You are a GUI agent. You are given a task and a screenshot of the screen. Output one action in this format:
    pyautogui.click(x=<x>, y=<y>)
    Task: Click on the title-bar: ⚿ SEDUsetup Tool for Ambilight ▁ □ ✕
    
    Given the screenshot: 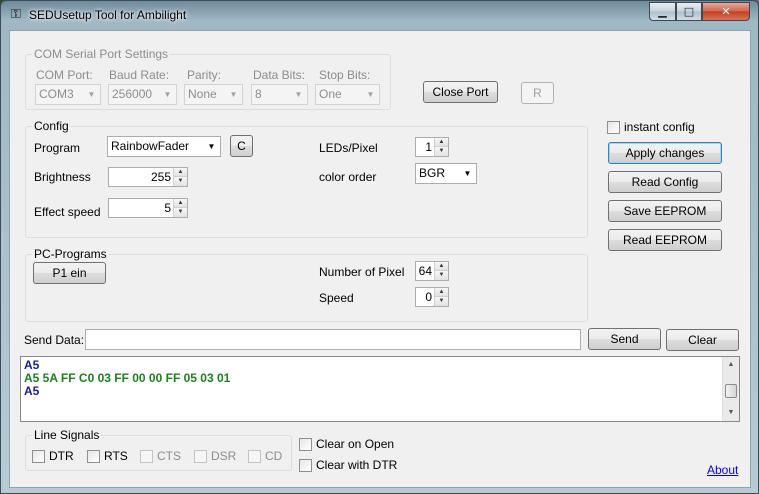 What is the action you would take?
    pyautogui.click(x=379, y=15)
    